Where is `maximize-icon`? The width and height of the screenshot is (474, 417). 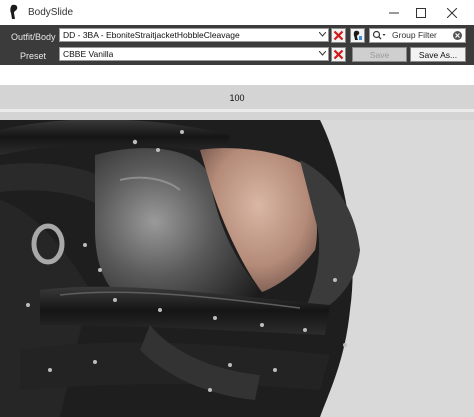
maximize-icon is located at coordinates (421, 12).